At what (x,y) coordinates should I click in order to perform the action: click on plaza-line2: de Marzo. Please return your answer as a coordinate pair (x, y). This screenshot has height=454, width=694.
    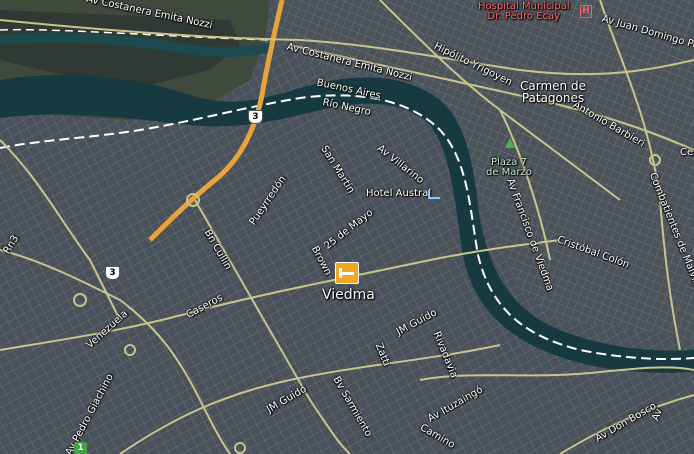
    Looking at the image, I should click on (509, 172).